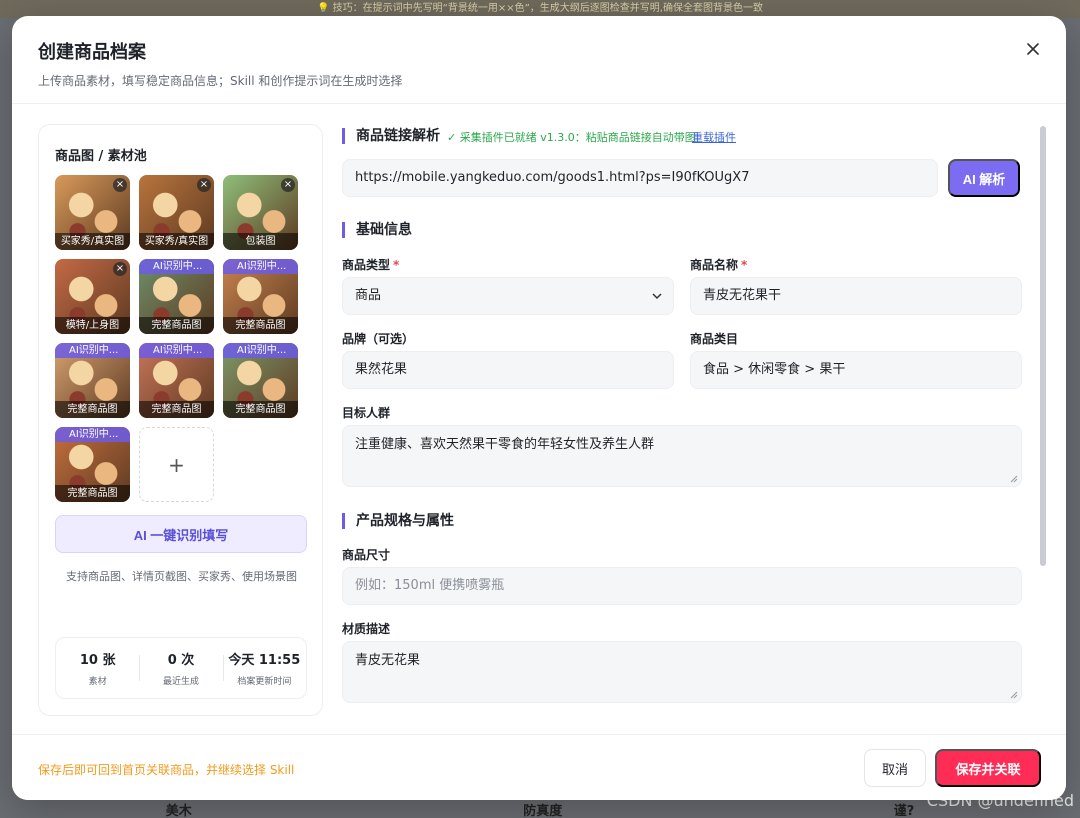  What do you see at coordinates (984, 178) in the screenshot?
I see `ai-parse-button: AI 解析` at bounding box center [984, 178].